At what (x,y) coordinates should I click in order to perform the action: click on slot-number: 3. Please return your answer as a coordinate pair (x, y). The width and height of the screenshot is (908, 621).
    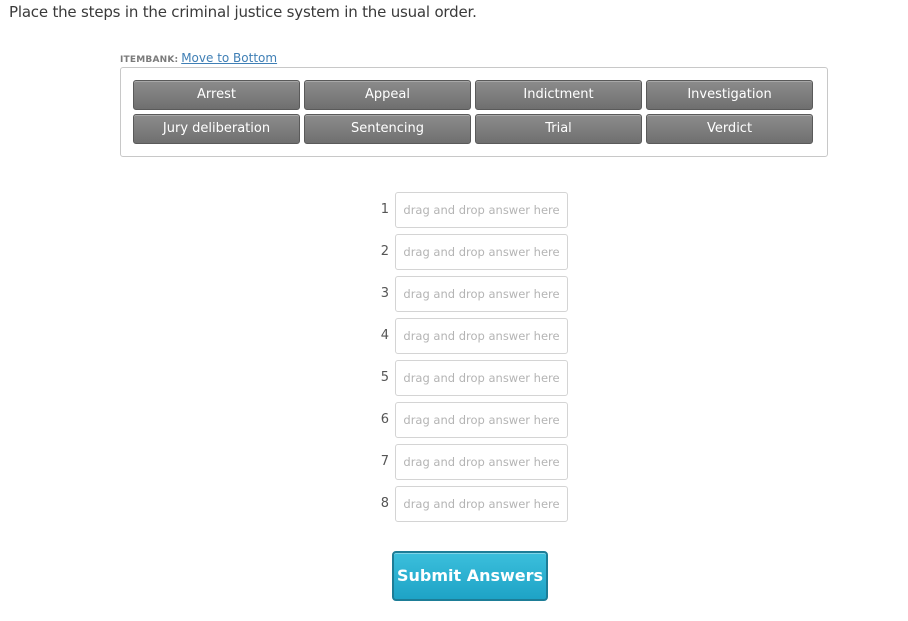
    Looking at the image, I should click on (384, 293).